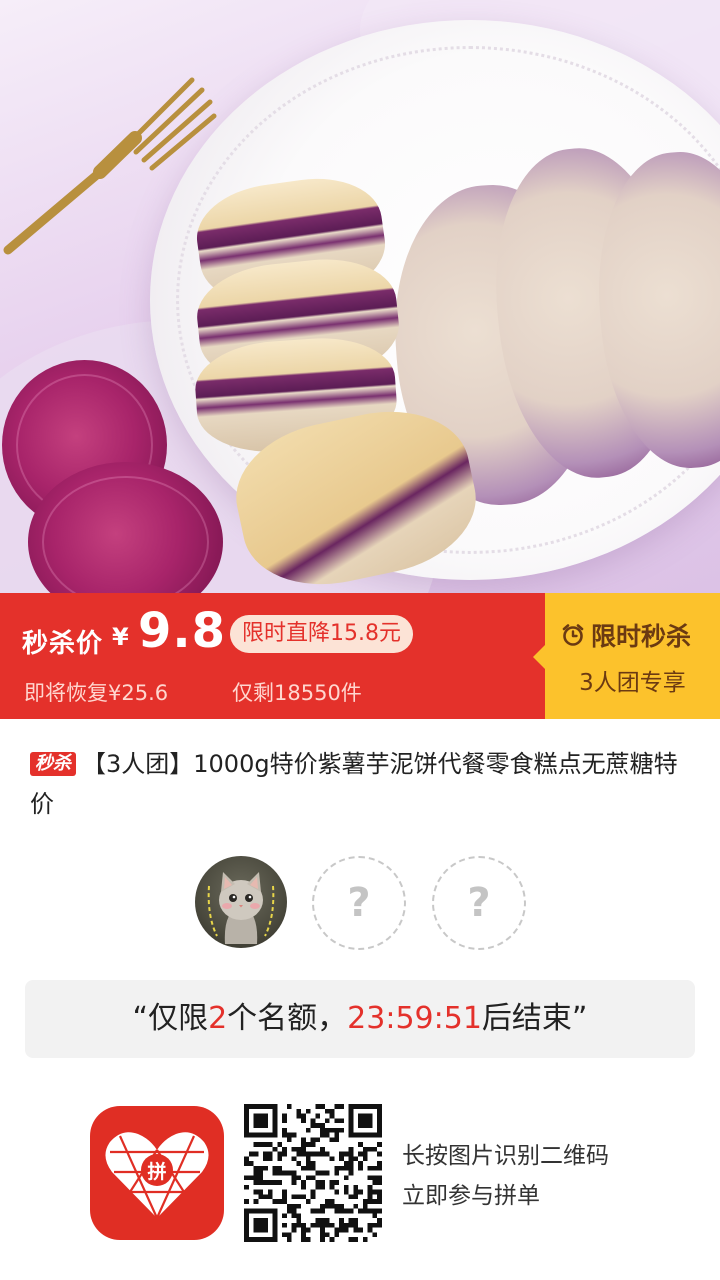 The height and width of the screenshot is (1280, 720). I want to click on original-price-note: 即将恢复¥25.6, so click(96, 693).